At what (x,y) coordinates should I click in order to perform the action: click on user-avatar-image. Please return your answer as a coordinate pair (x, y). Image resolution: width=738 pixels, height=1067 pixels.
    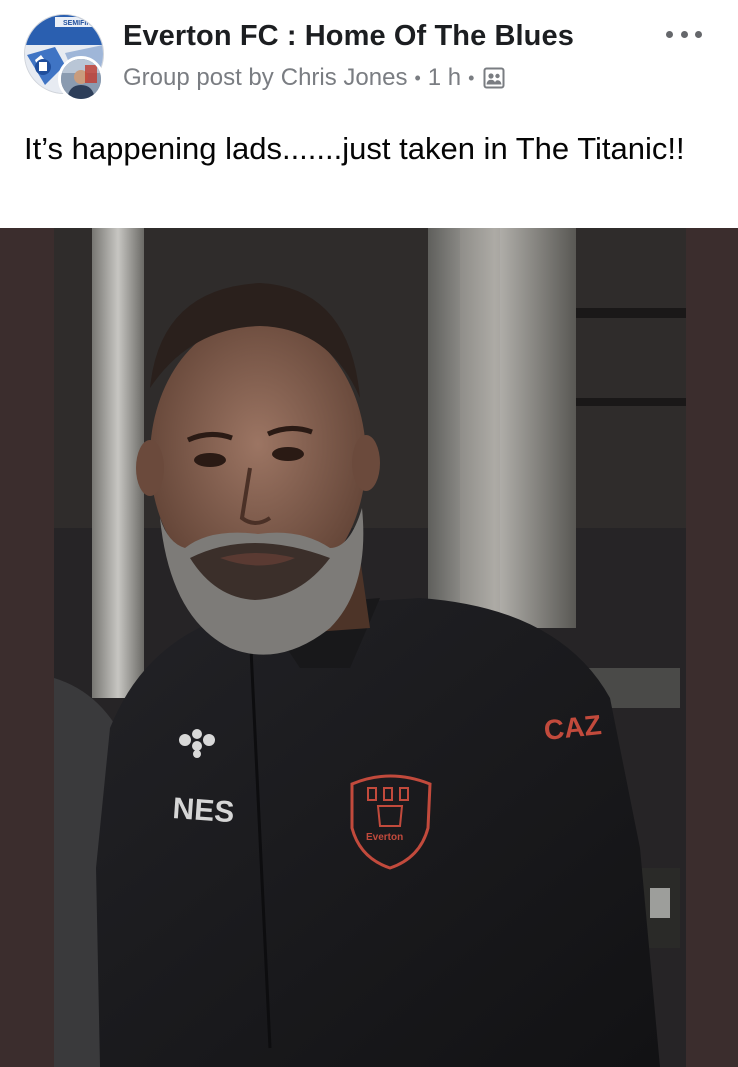
    Looking at the image, I should click on (81, 79).